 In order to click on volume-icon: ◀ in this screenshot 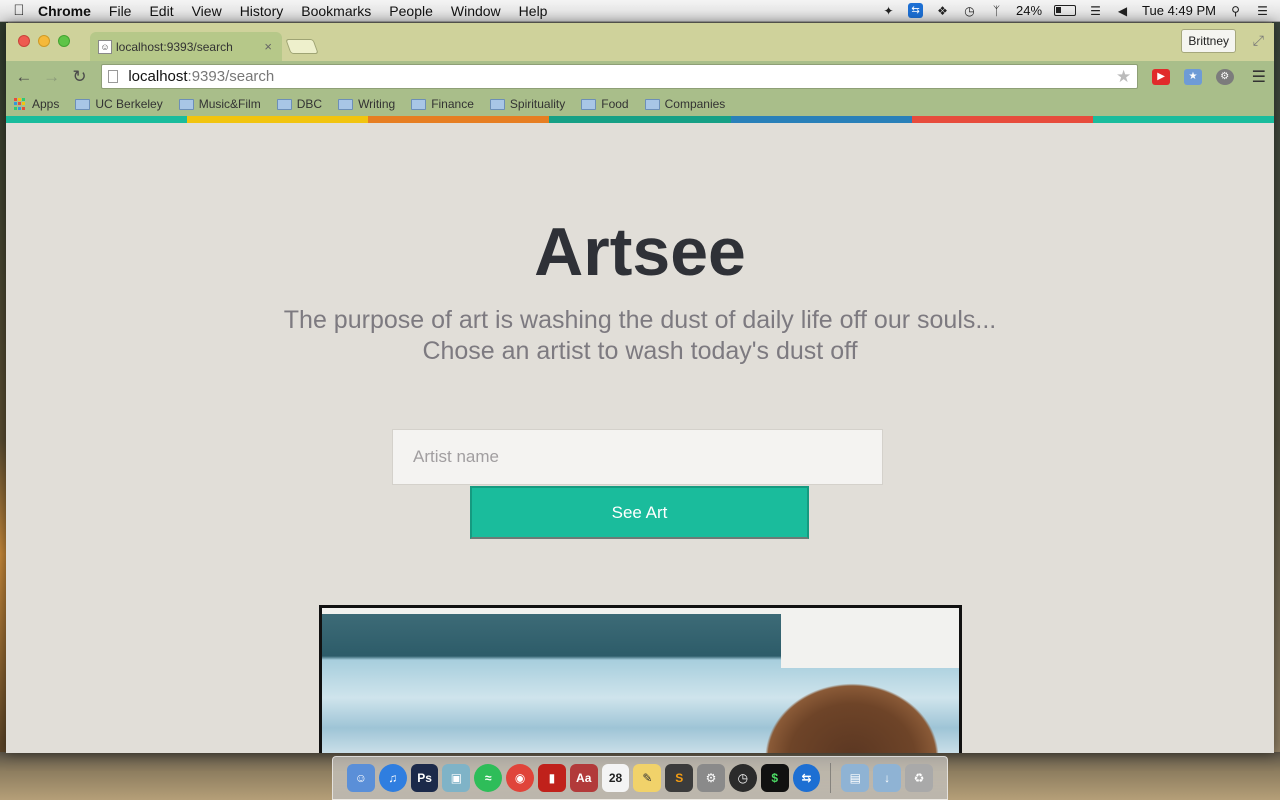, I will do `click(1122, 10)`.